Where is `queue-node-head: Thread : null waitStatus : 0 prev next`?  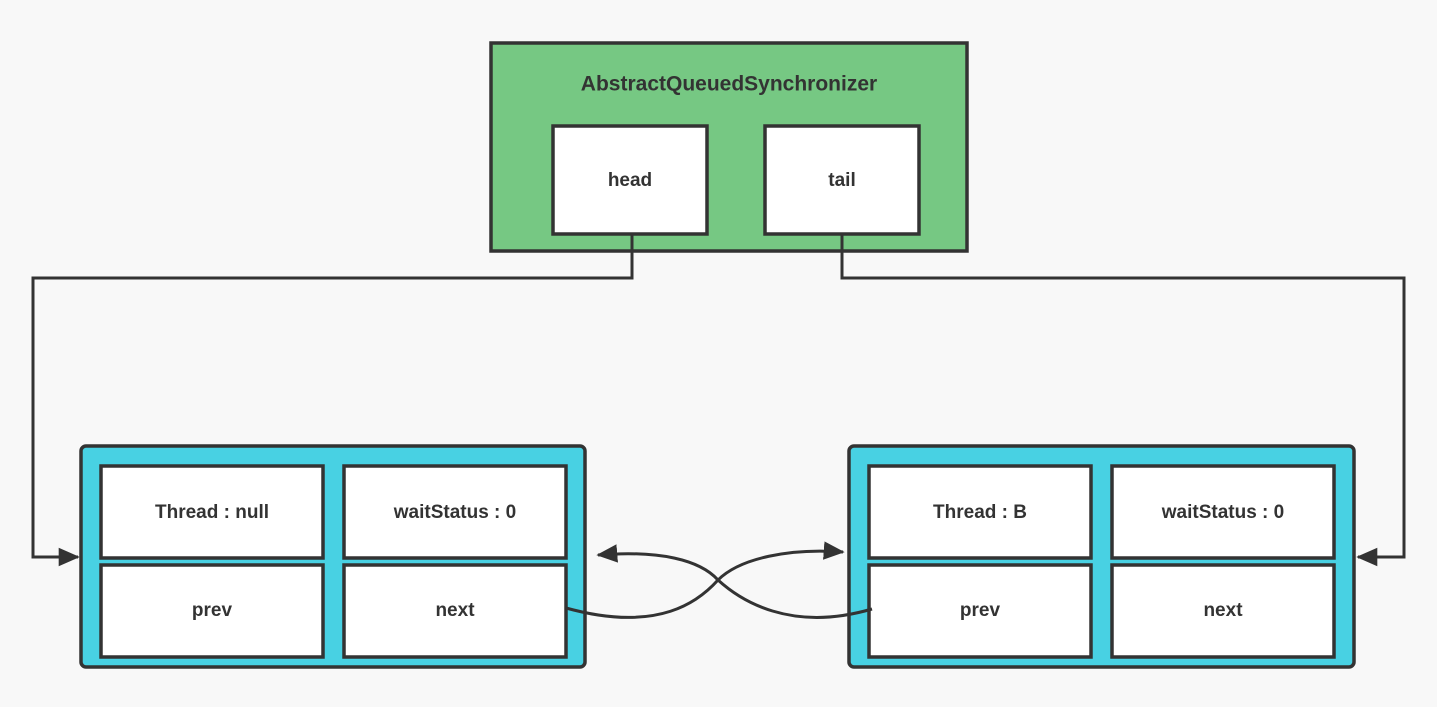 queue-node-head: Thread : null waitStatus : 0 prev next is located at coordinates (333, 556).